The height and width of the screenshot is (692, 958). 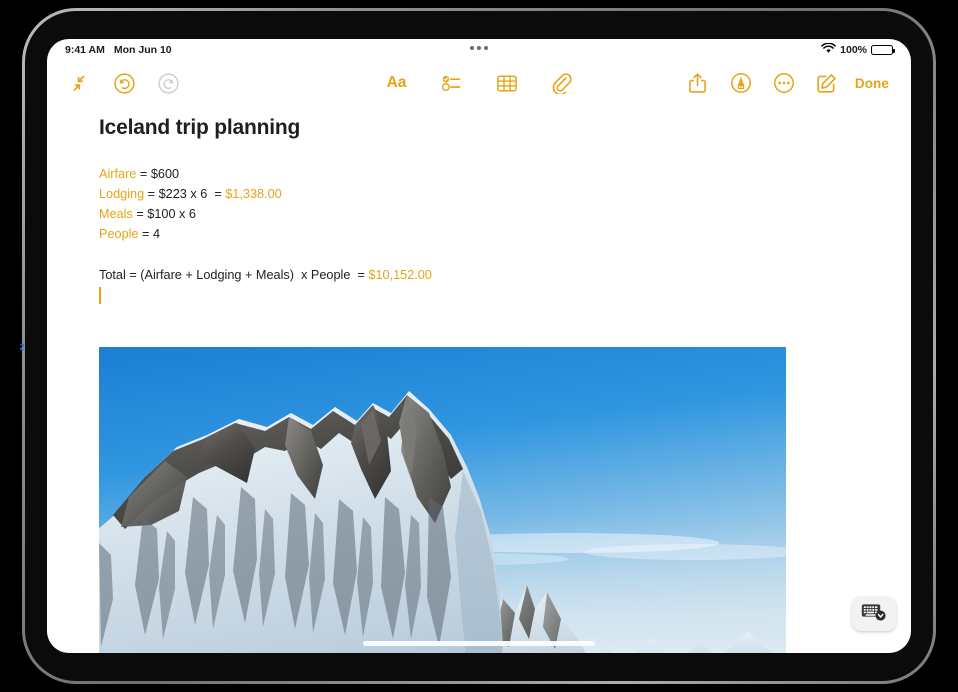 What do you see at coordinates (122, 194) in the screenshot?
I see `variable-name: Lodging` at bounding box center [122, 194].